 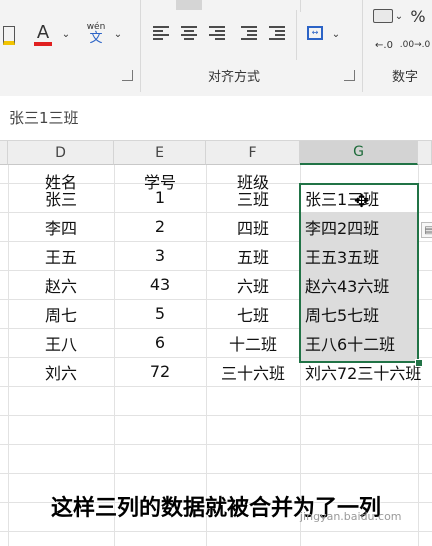 What do you see at coordinates (405, 77) in the screenshot?
I see `number-group-label: 数字` at bounding box center [405, 77].